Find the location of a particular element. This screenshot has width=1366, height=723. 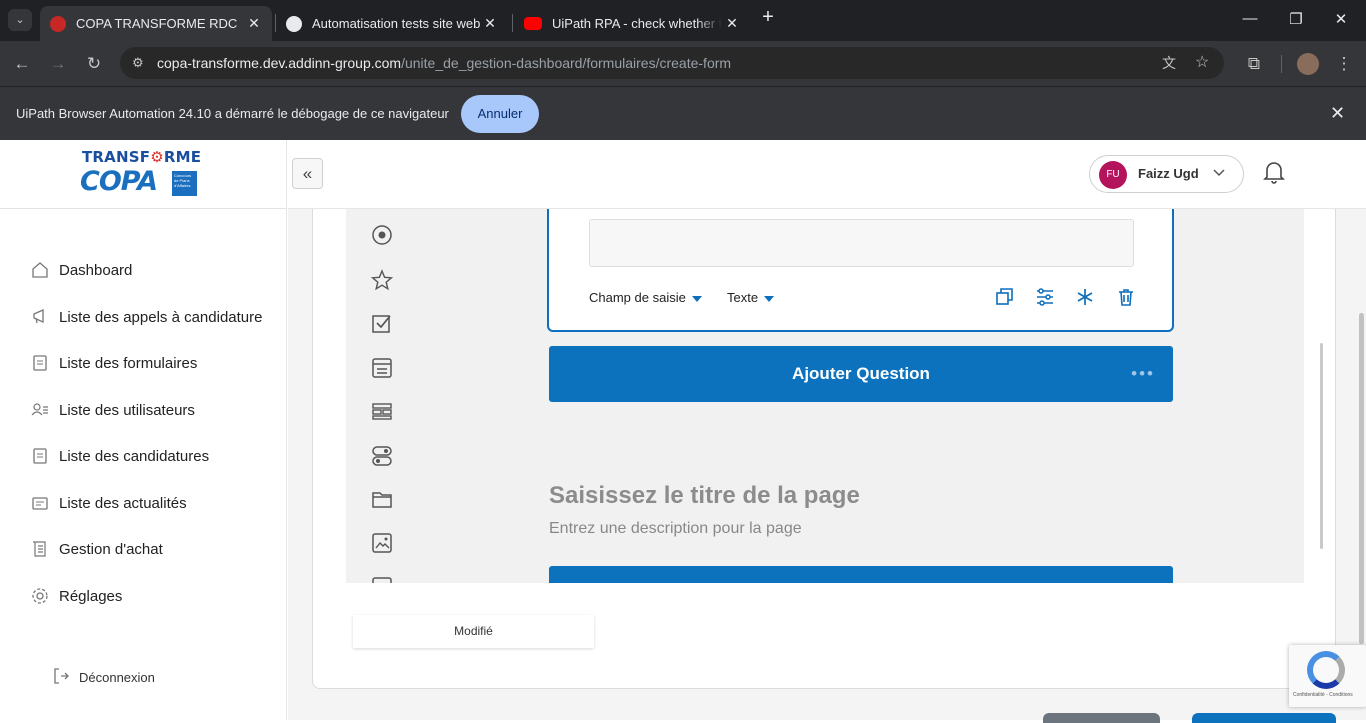

document-icon is located at coordinates (40, 456).